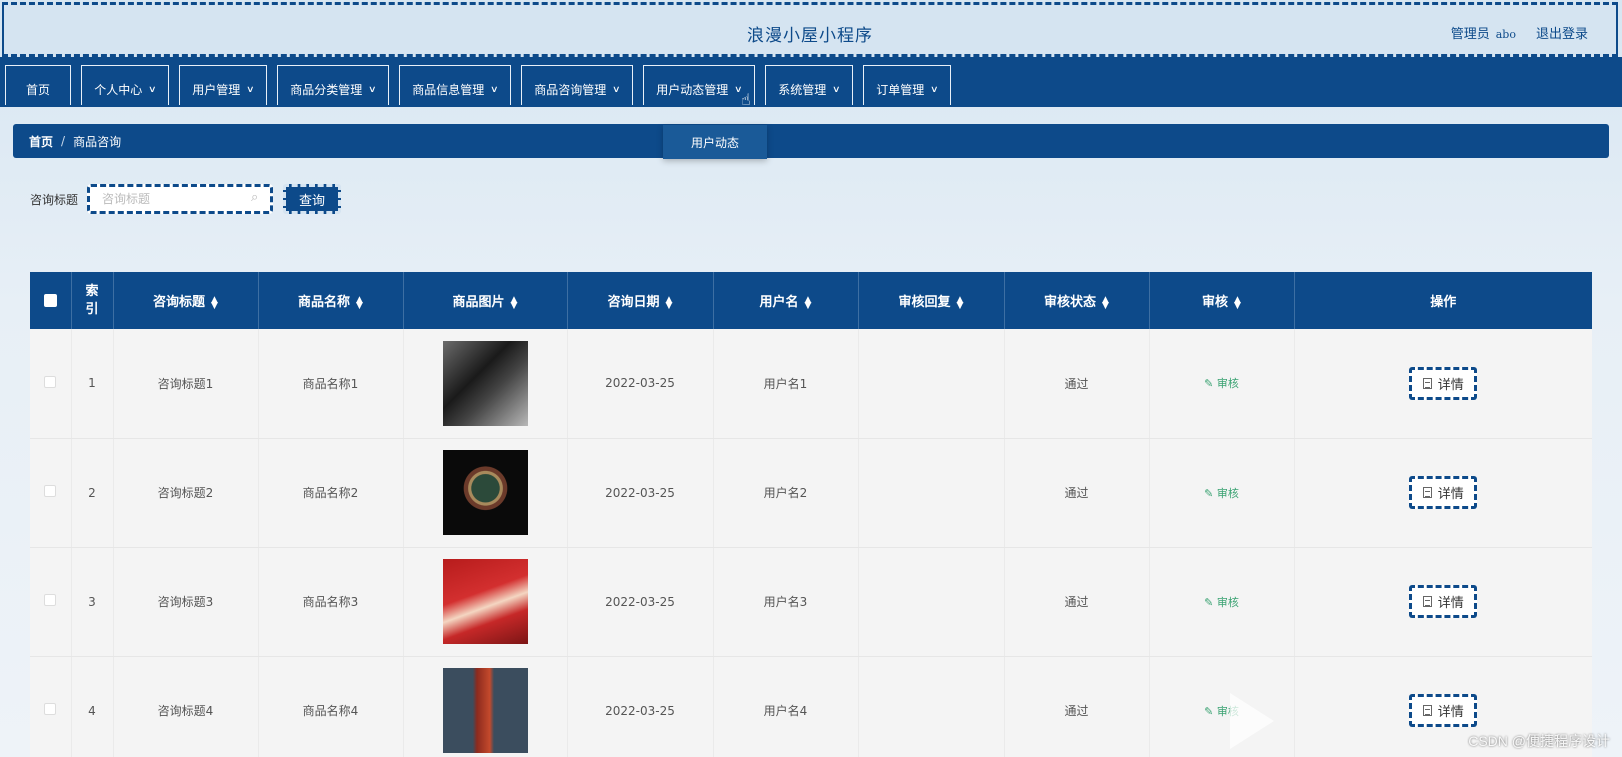 Image resolution: width=1622 pixels, height=757 pixels. Describe the element at coordinates (1483, 32) in the screenshot. I see `user-info: 管理员 abo` at that location.